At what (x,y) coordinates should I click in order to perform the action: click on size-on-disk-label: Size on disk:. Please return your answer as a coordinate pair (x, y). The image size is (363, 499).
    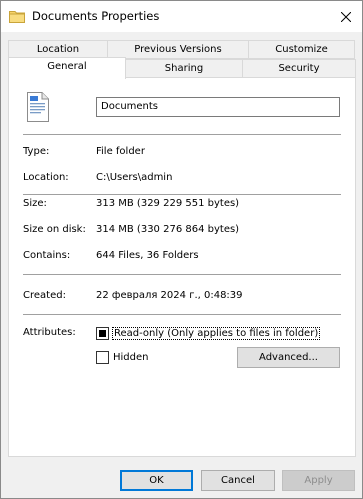
    Looking at the image, I should click on (54, 229).